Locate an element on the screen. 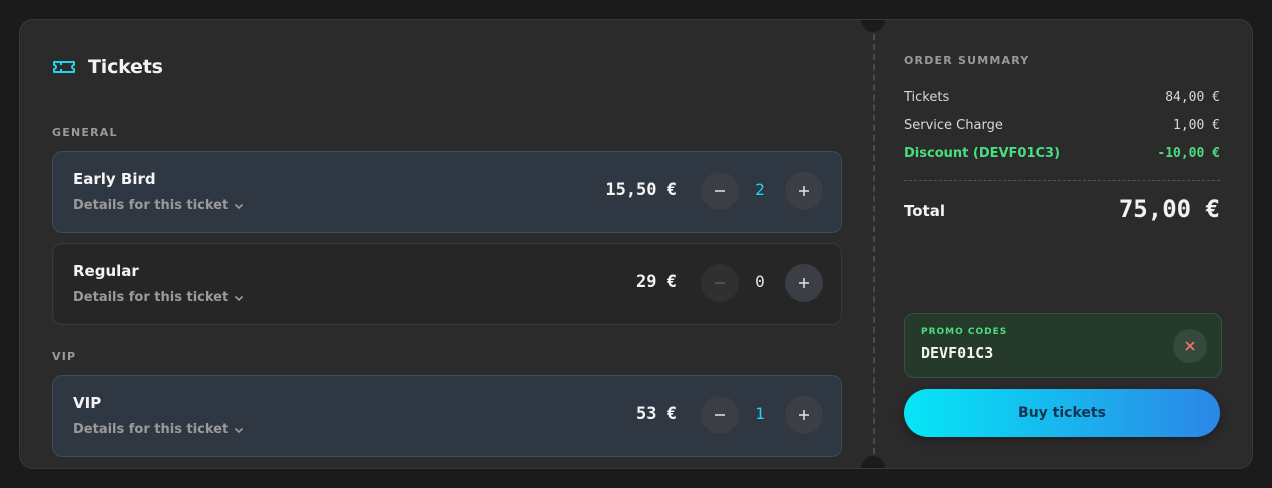 The image size is (1272, 488). remove-promo-button is located at coordinates (1190, 346).